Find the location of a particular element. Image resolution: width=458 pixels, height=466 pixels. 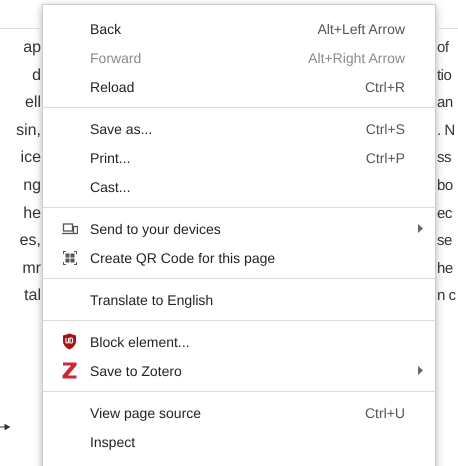

shortcut-text: Ctrl+P is located at coordinates (385, 158).